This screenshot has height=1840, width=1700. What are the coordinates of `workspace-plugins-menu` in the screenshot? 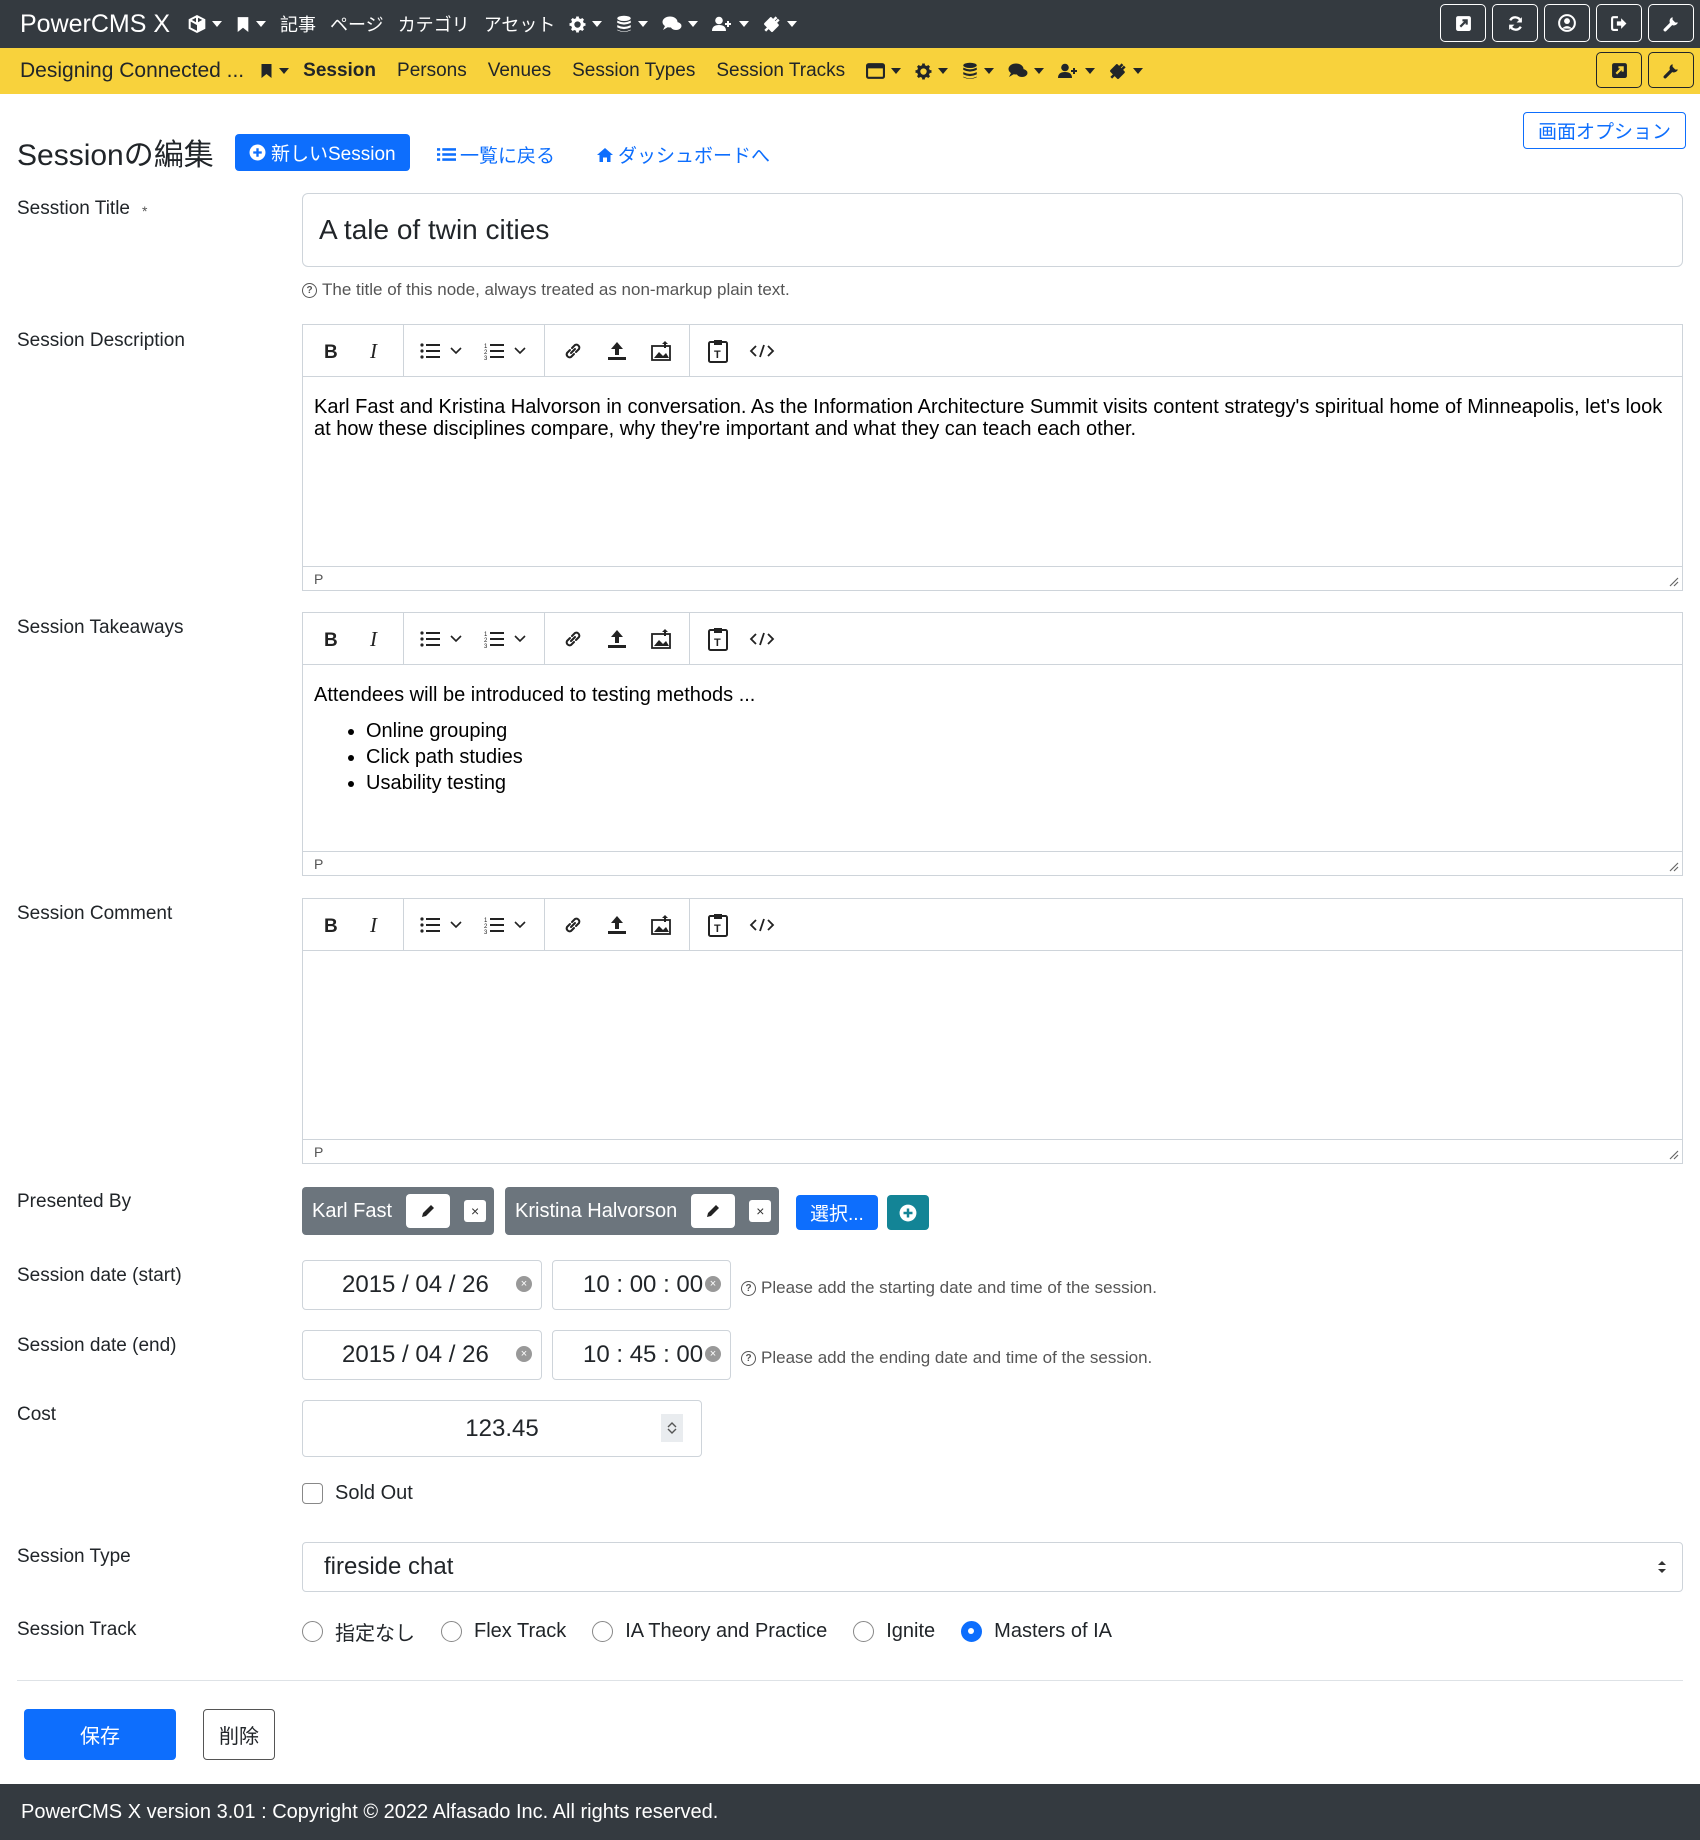 It's located at (1126, 71).